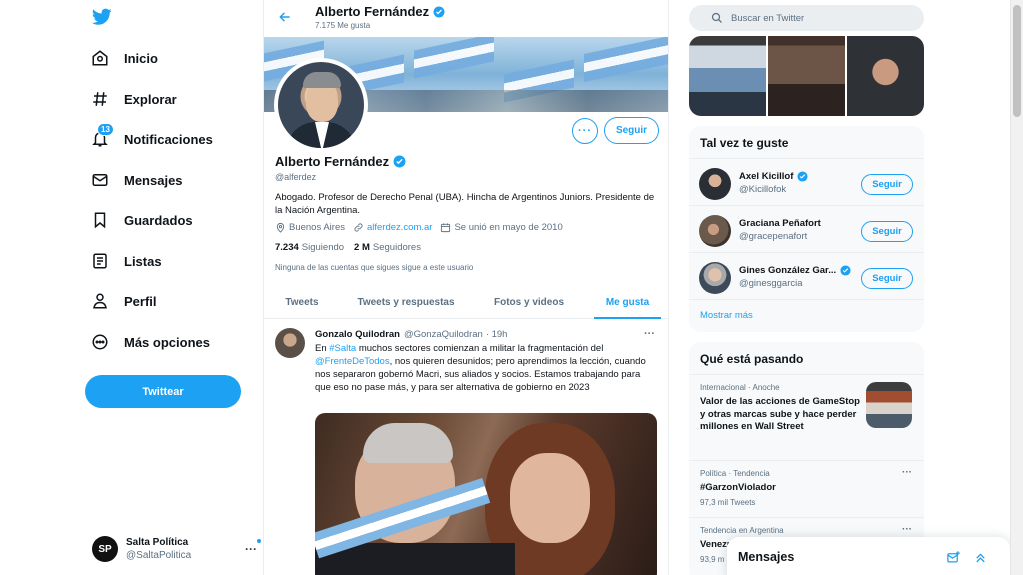 The height and width of the screenshot is (575, 1023). What do you see at coordinates (352, 361) in the screenshot?
I see `mention-link: @FrenteDeTodos` at bounding box center [352, 361].